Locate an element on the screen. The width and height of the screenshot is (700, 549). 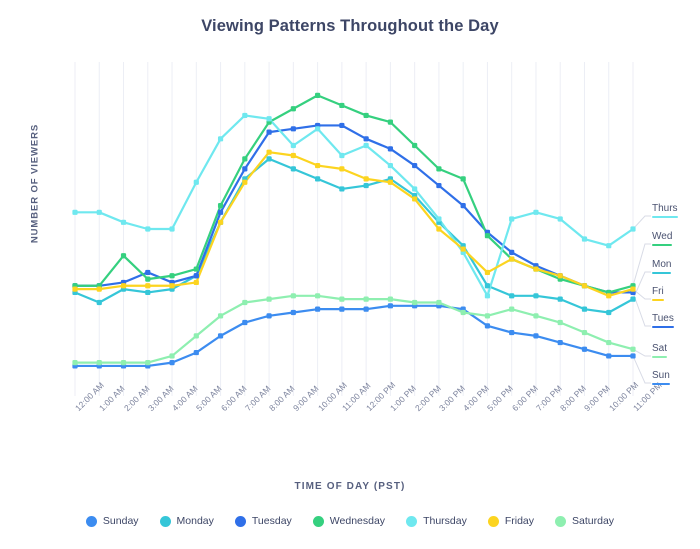
series-line-saturday is located at coordinates (354, 329).